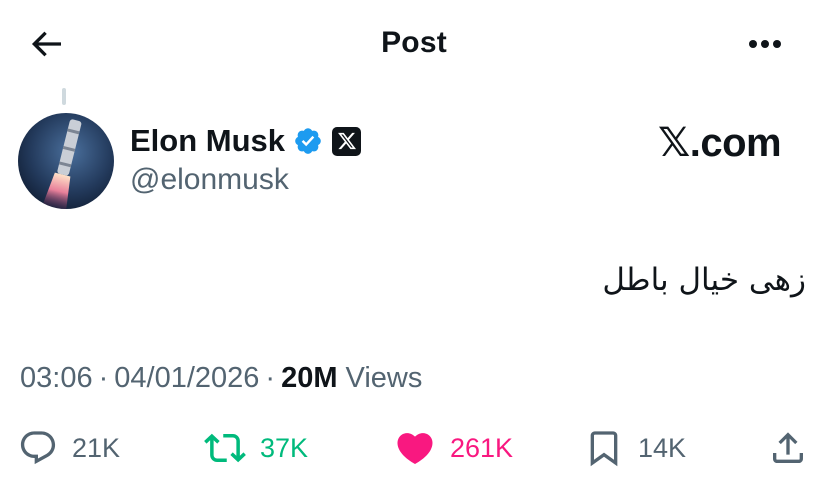 Image resolution: width=828 pixels, height=485 pixels. What do you see at coordinates (662, 447) in the screenshot?
I see `bookmark-count: 14K` at bounding box center [662, 447].